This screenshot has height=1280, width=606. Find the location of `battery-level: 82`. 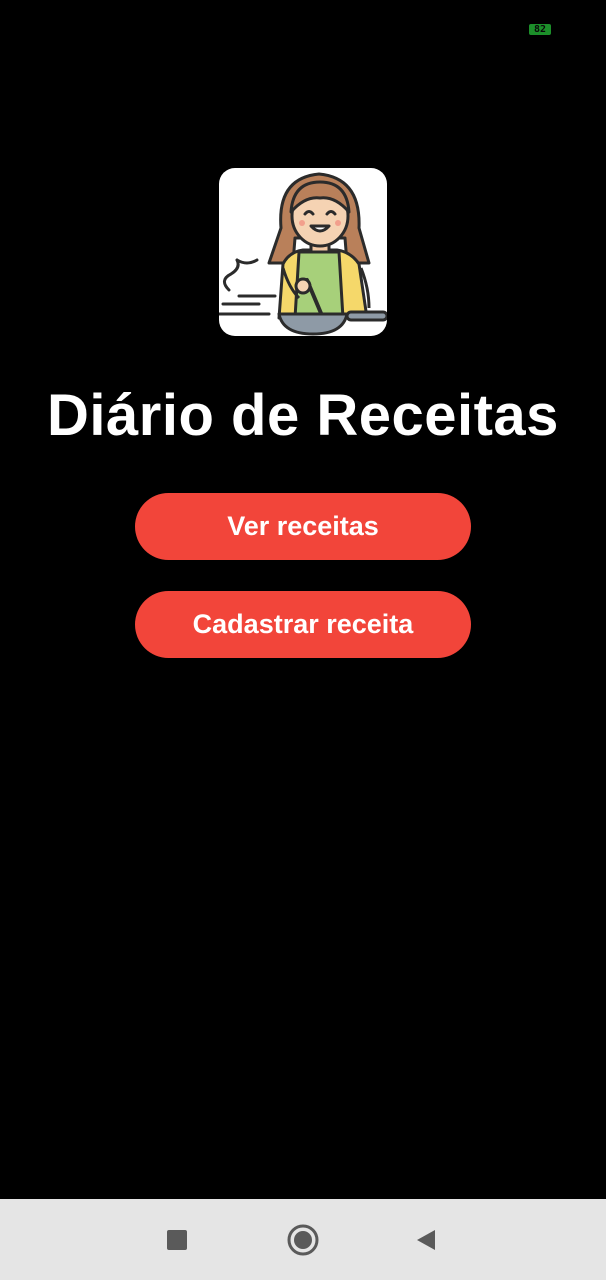

battery-level: 82 is located at coordinates (540, 29).